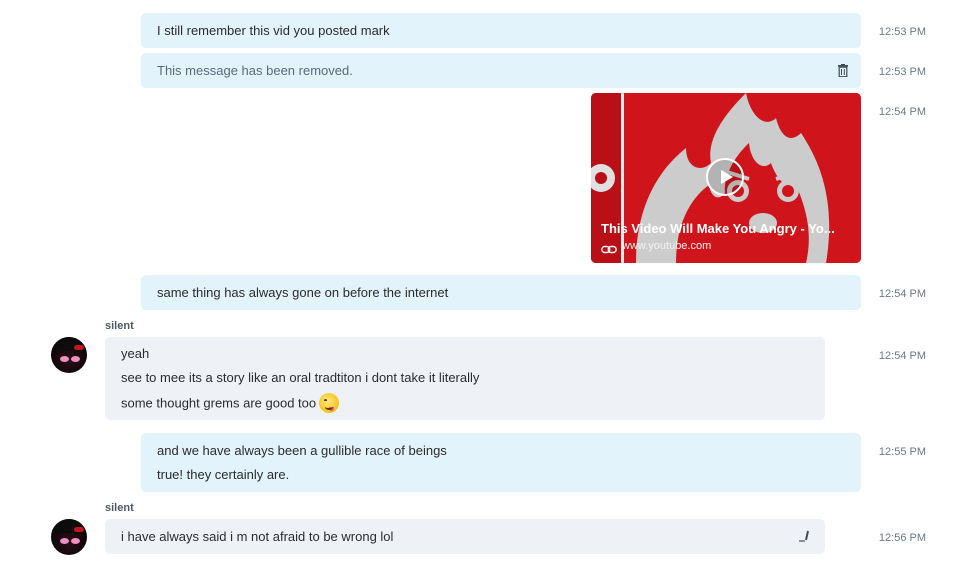 This screenshot has height=563, width=979. I want to click on message-text: true! they certainly are., so click(223, 474).